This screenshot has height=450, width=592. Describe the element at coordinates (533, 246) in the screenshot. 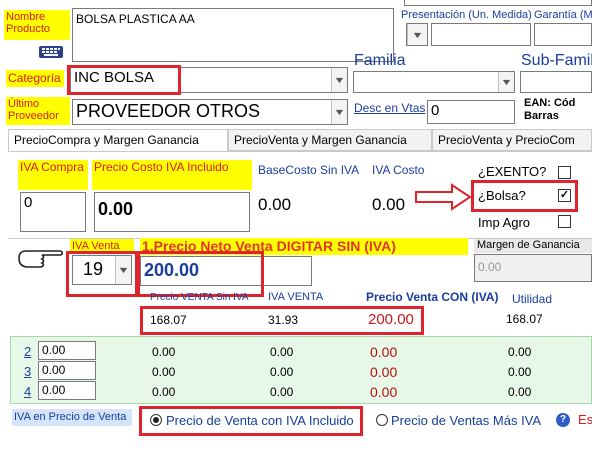

I see `margen-label: Margen de Ganancia` at that location.